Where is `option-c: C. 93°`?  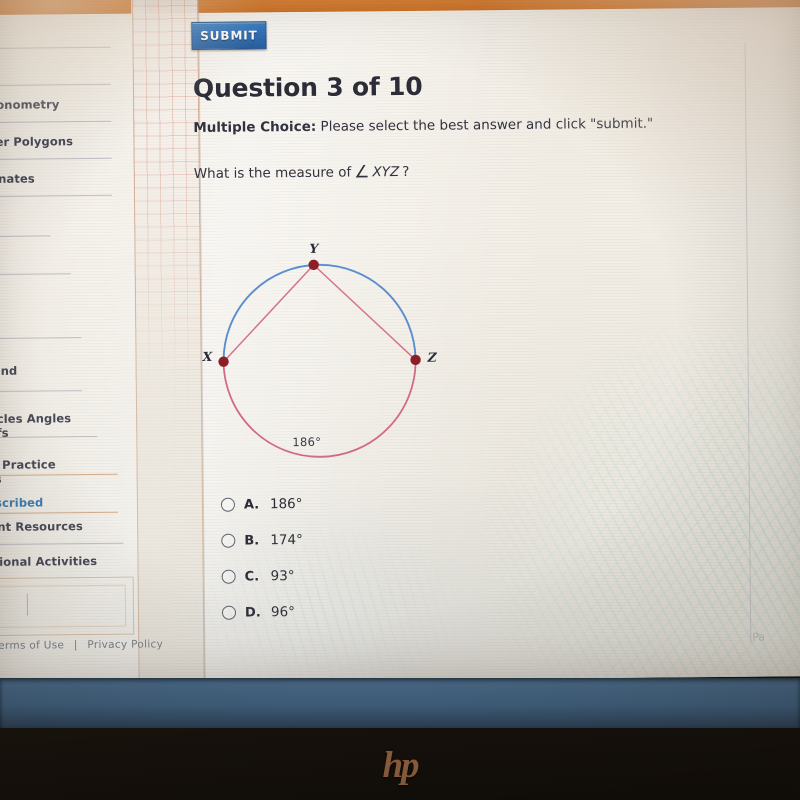
option-c: C. 93° is located at coordinates (258, 576).